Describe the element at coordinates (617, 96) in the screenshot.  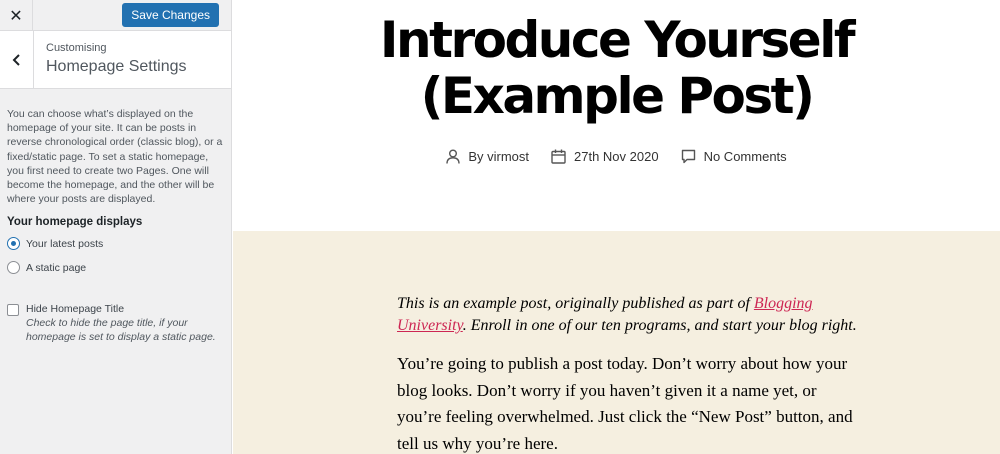
I see `post-title-line-2: (Example Post)` at that location.